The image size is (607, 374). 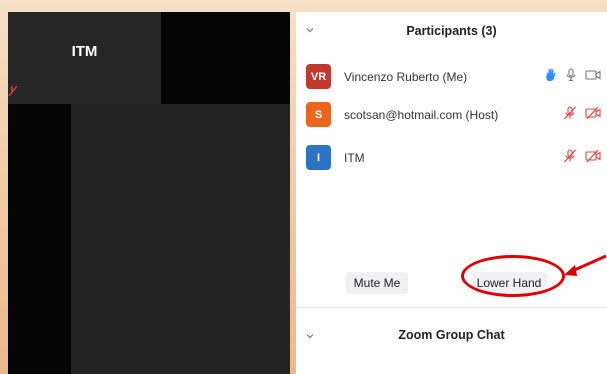 I want to click on video-tile-itm: ITM, so click(x=84, y=58).